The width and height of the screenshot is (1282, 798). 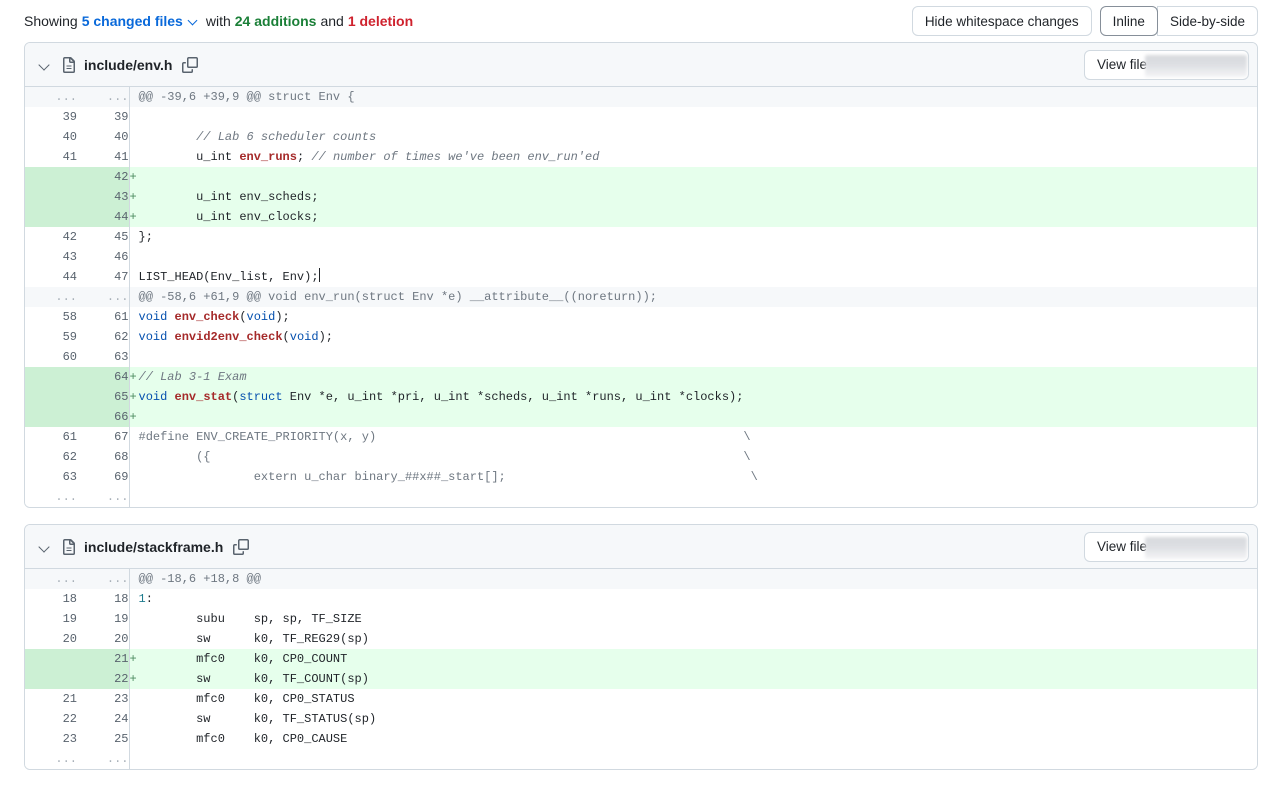 I want to click on old-line-number: 62, so click(x=51, y=457).